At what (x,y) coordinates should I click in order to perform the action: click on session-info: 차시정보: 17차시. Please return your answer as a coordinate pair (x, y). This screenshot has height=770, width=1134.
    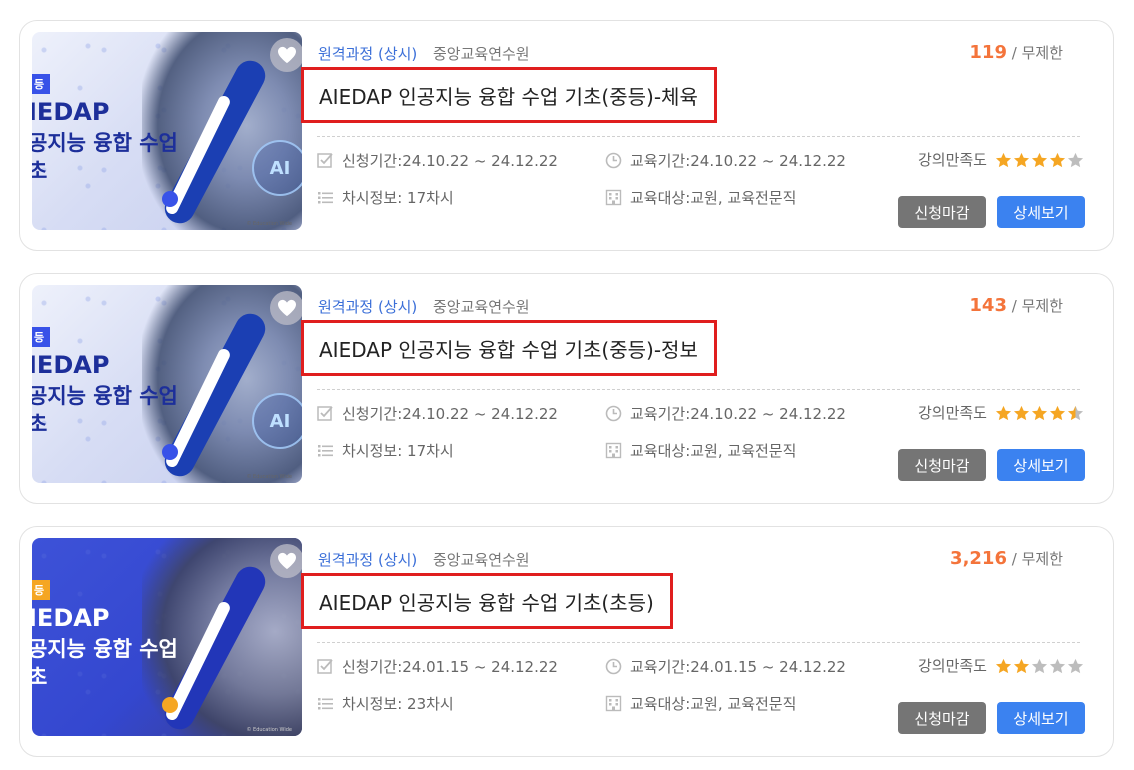
    Looking at the image, I should click on (385, 197).